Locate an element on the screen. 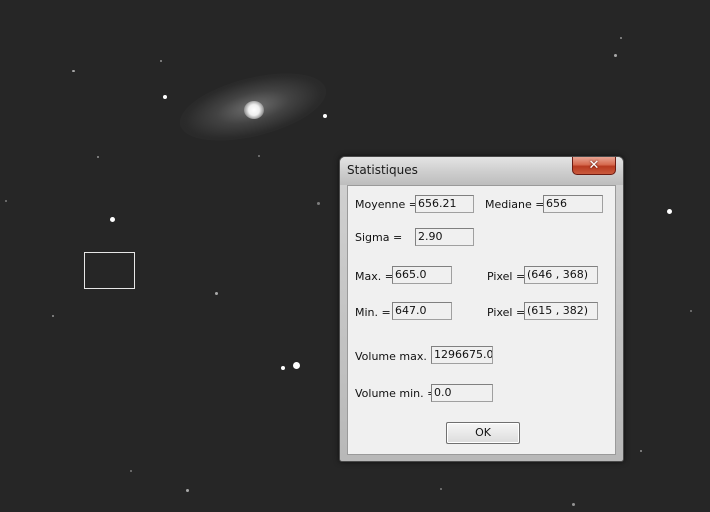 This screenshot has width=710, height=512. sigma-label: Sigma = is located at coordinates (379, 237).